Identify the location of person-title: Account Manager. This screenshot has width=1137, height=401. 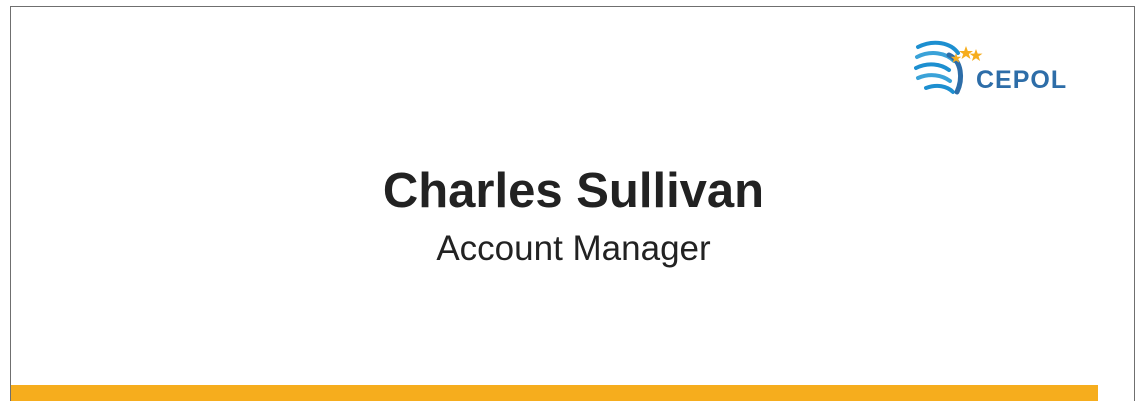
(573, 248).